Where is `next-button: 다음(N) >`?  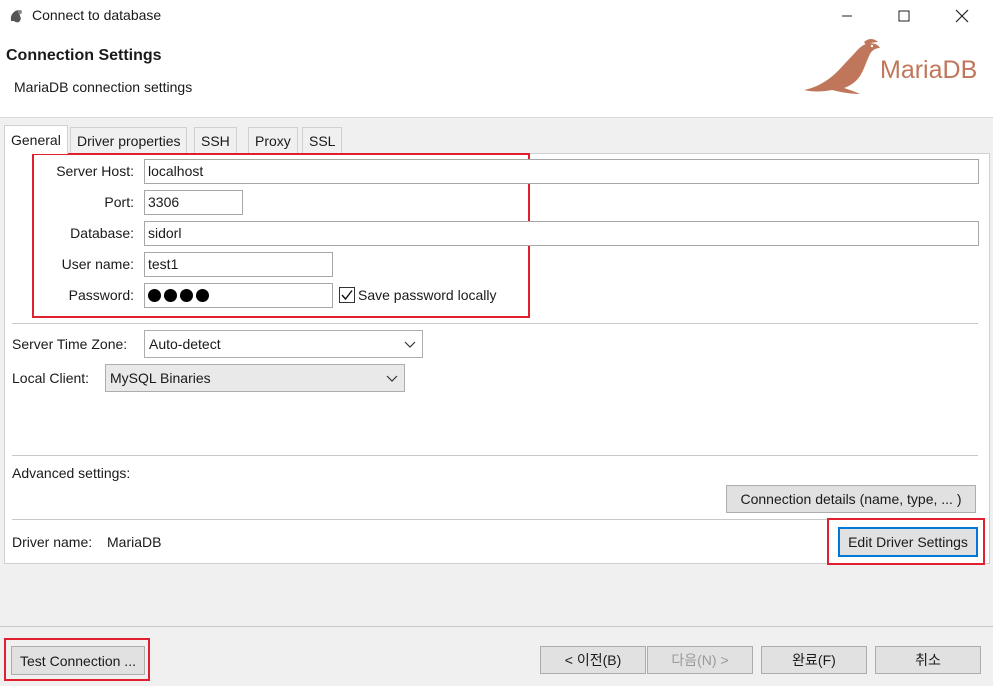
next-button: 다음(N) > is located at coordinates (700, 660).